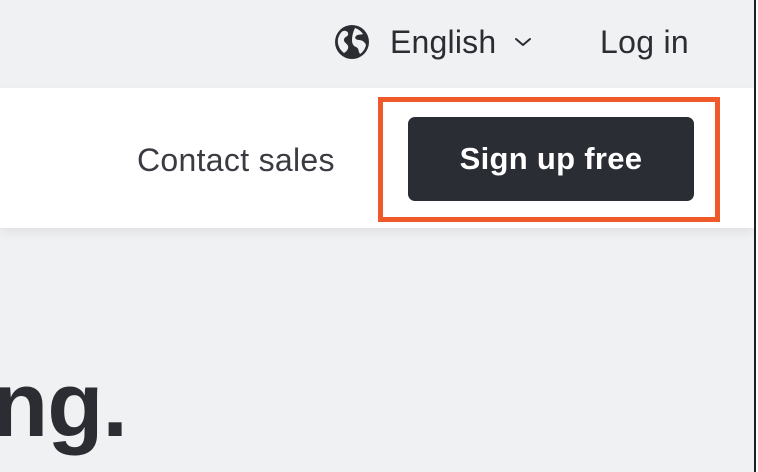 The width and height of the screenshot is (758, 472). Describe the element at coordinates (443, 41) in the screenshot. I see `language-label: English` at that location.